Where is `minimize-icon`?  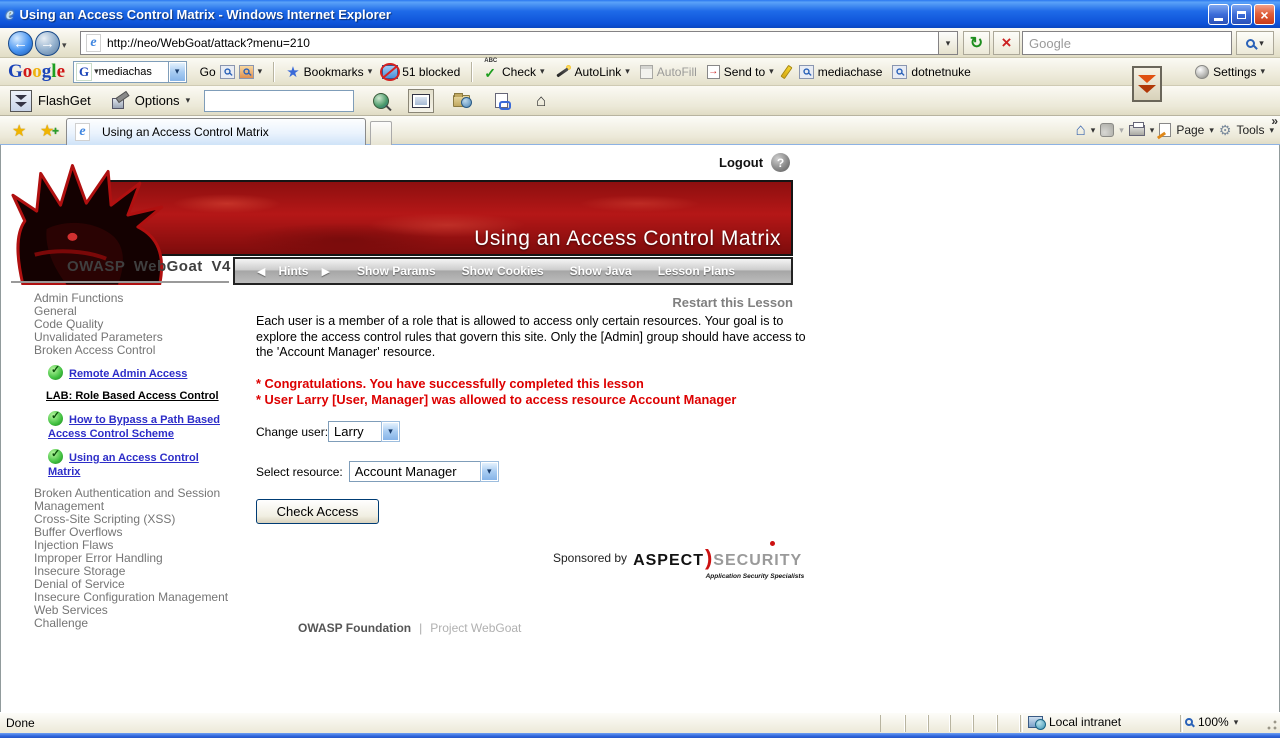 minimize-icon is located at coordinates (1218, 19).